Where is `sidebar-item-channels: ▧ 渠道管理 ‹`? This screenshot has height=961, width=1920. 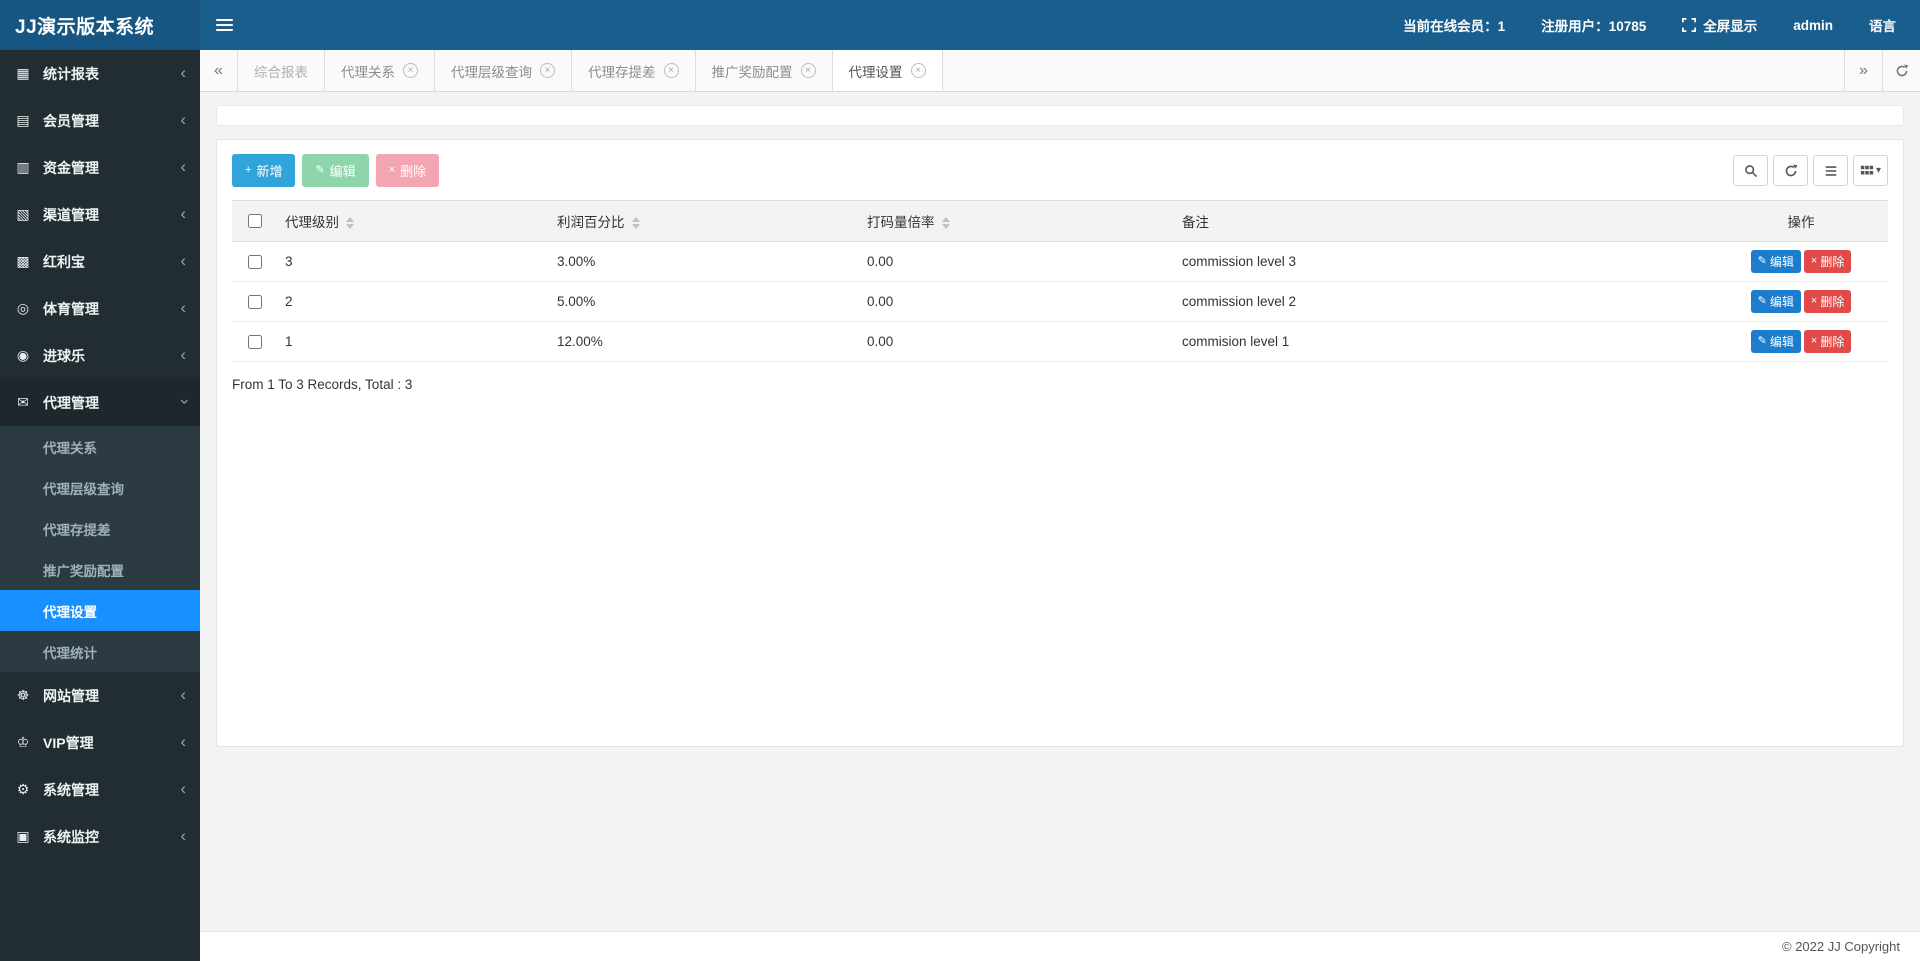 sidebar-item-channels: ▧ 渠道管理 ‹ is located at coordinates (100, 214).